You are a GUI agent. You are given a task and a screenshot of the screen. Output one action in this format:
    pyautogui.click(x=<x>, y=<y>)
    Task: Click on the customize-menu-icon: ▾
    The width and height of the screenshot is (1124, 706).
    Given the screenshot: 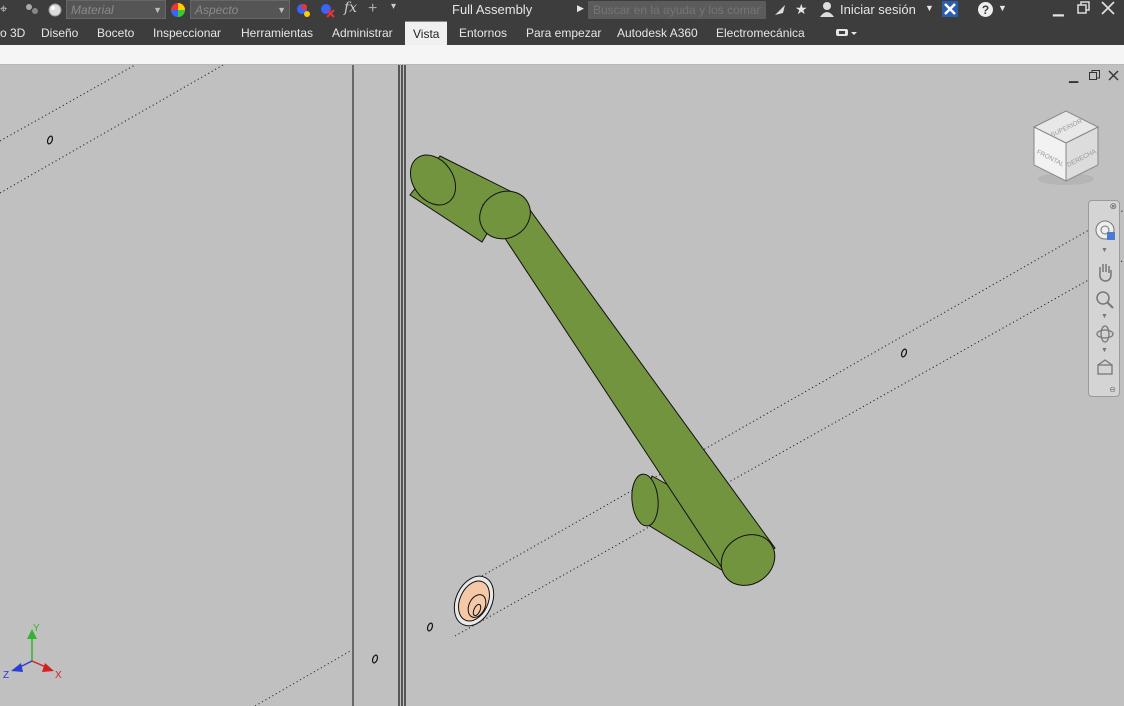 What is the action you would take?
    pyautogui.click(x=393, y=8)
    